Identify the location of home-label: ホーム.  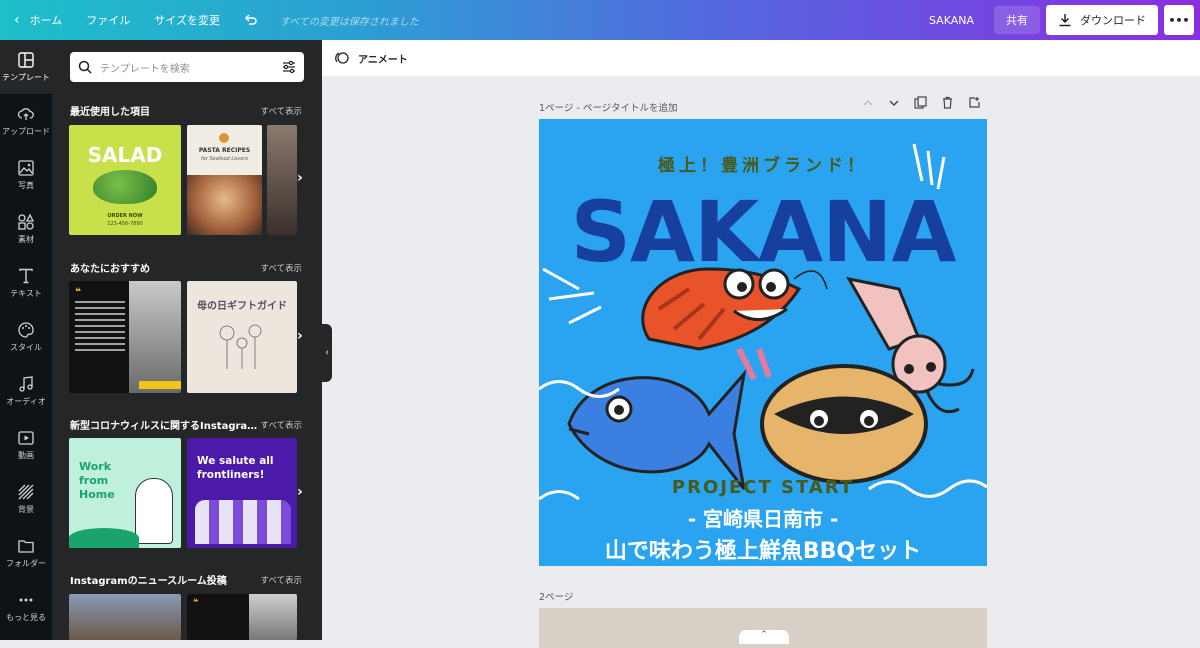
(46, 20).